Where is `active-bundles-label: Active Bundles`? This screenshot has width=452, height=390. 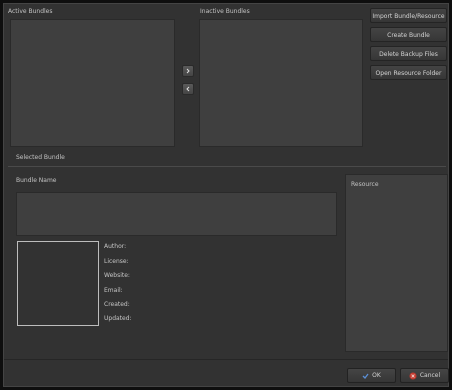 active-bundles-label: Active Bundles is located at coordinates (30, 11).